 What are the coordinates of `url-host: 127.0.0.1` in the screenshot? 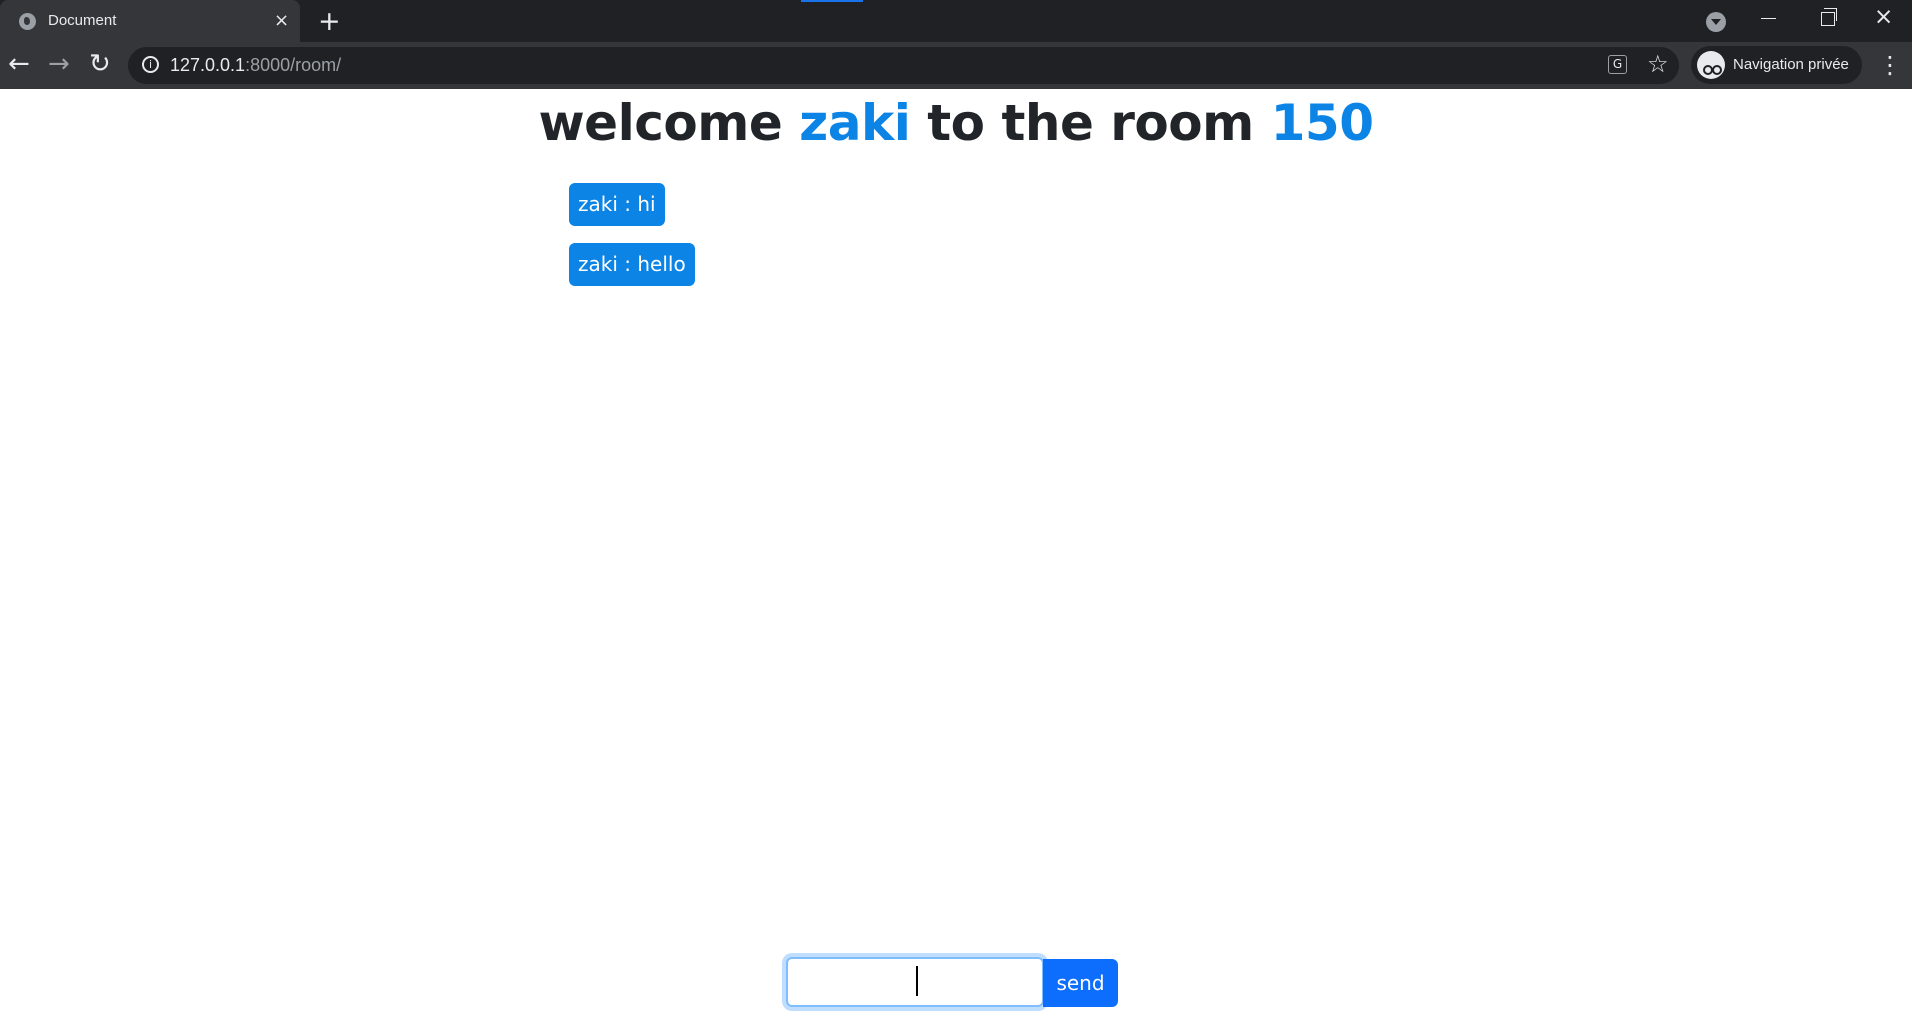 It's located at (208, 65).